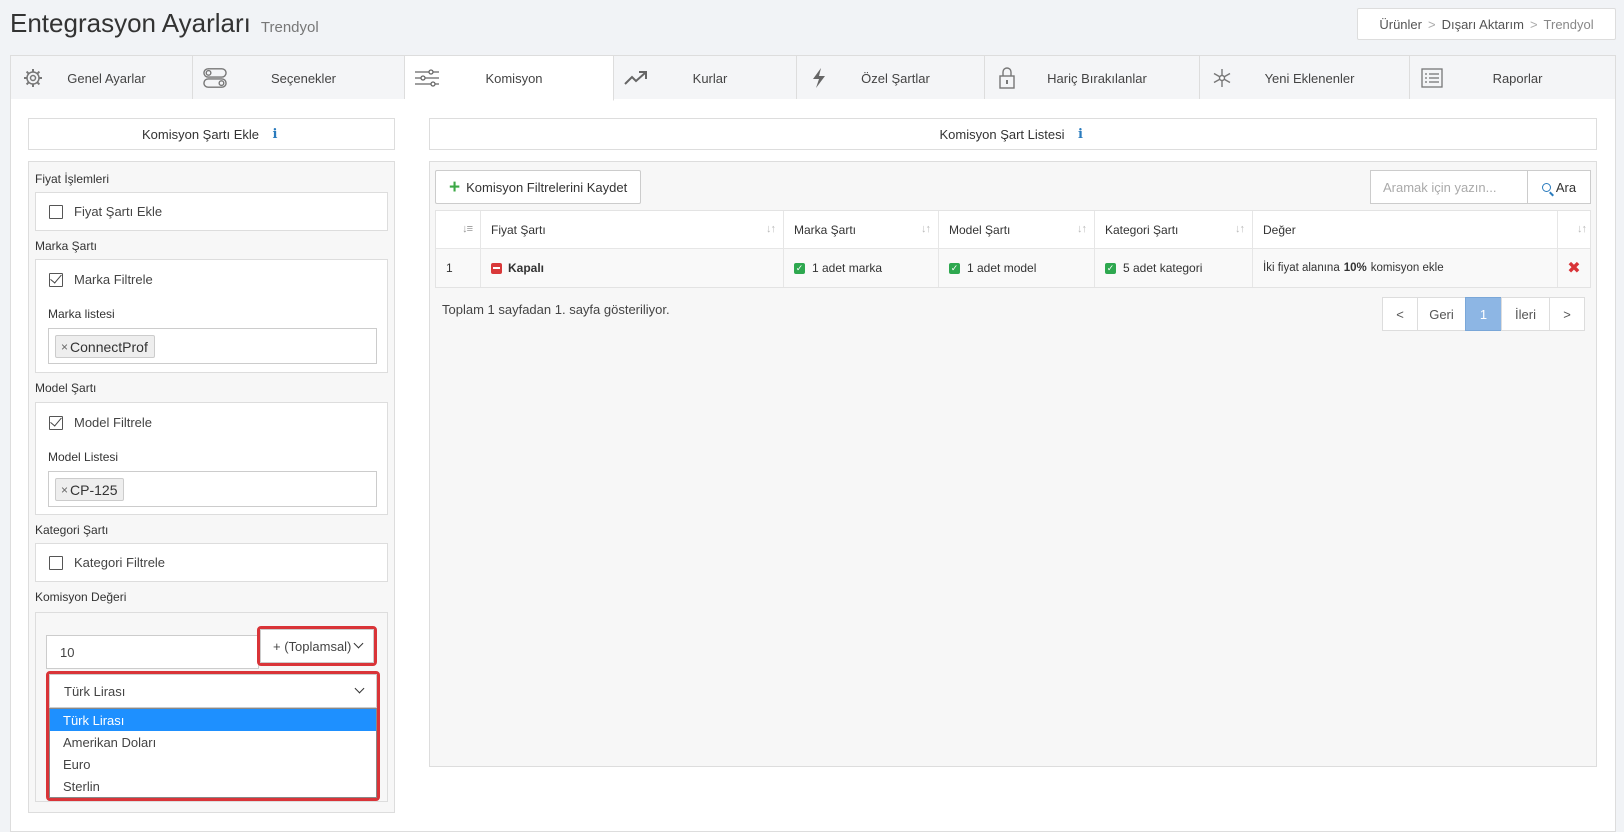 This screenshot has height=832, width=1624. I want to click on fiyat-sarti-label: Fiyat Şartı Ekle, so click(118, 211).